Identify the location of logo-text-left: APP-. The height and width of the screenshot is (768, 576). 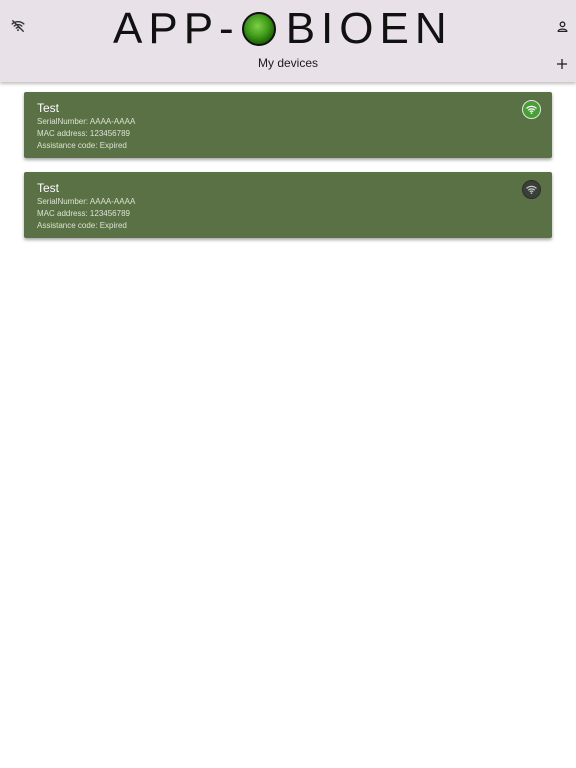
(176, 28).